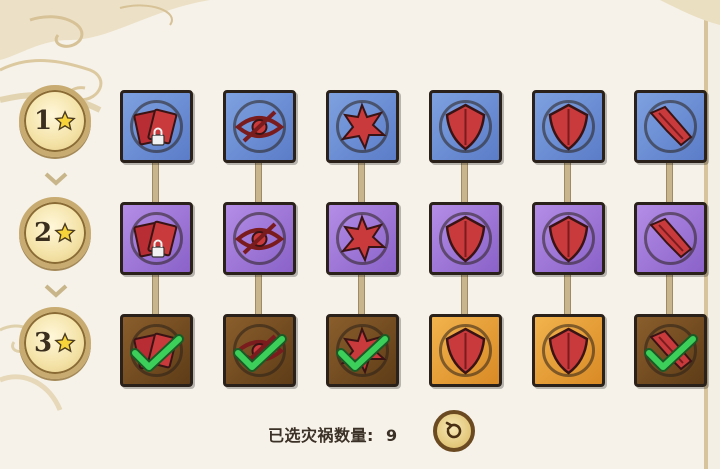 The width and height of the screenshot is (720, 469). Describe the element at coordinates (43, 233) in the screenshot. I see `tier-number: 2` at that location.